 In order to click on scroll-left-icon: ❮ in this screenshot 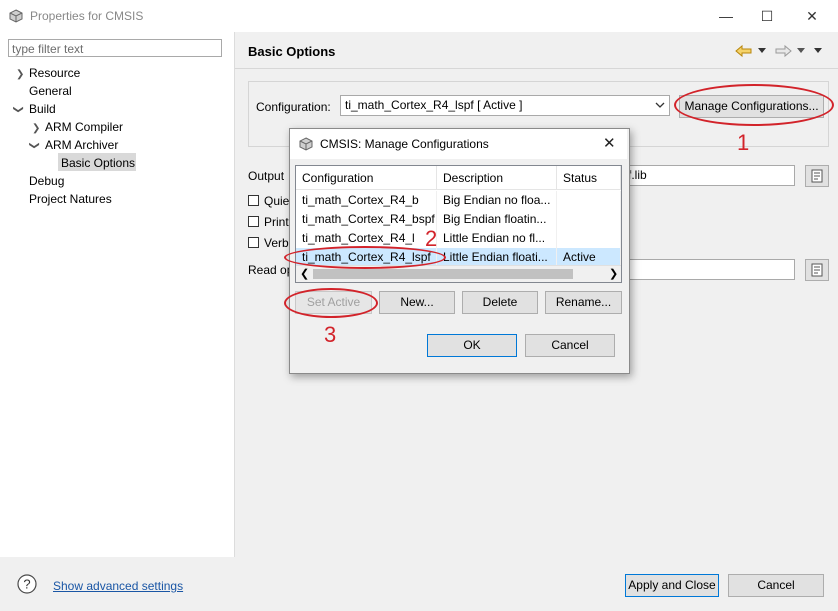, I will do `click(304, 273)`.